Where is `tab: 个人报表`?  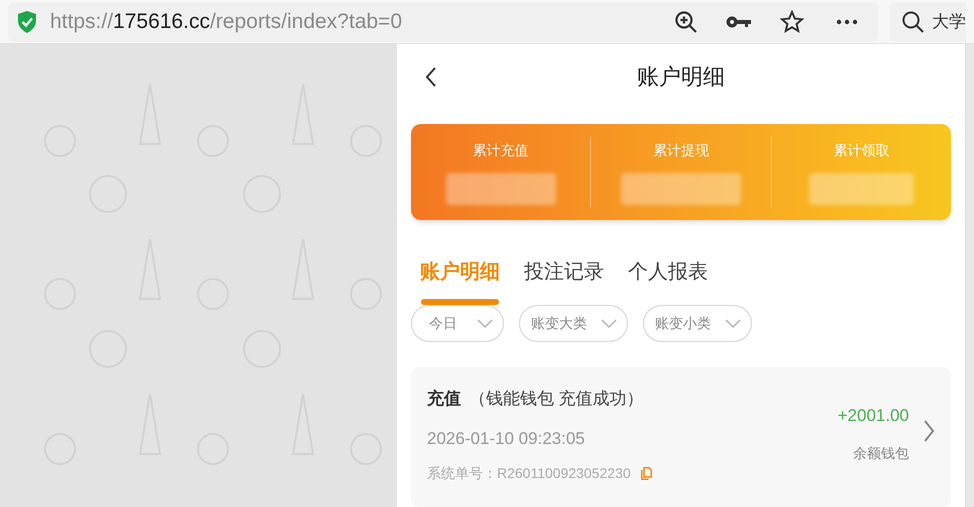
tab: 个人报表 is located at coordinates (668, 279).